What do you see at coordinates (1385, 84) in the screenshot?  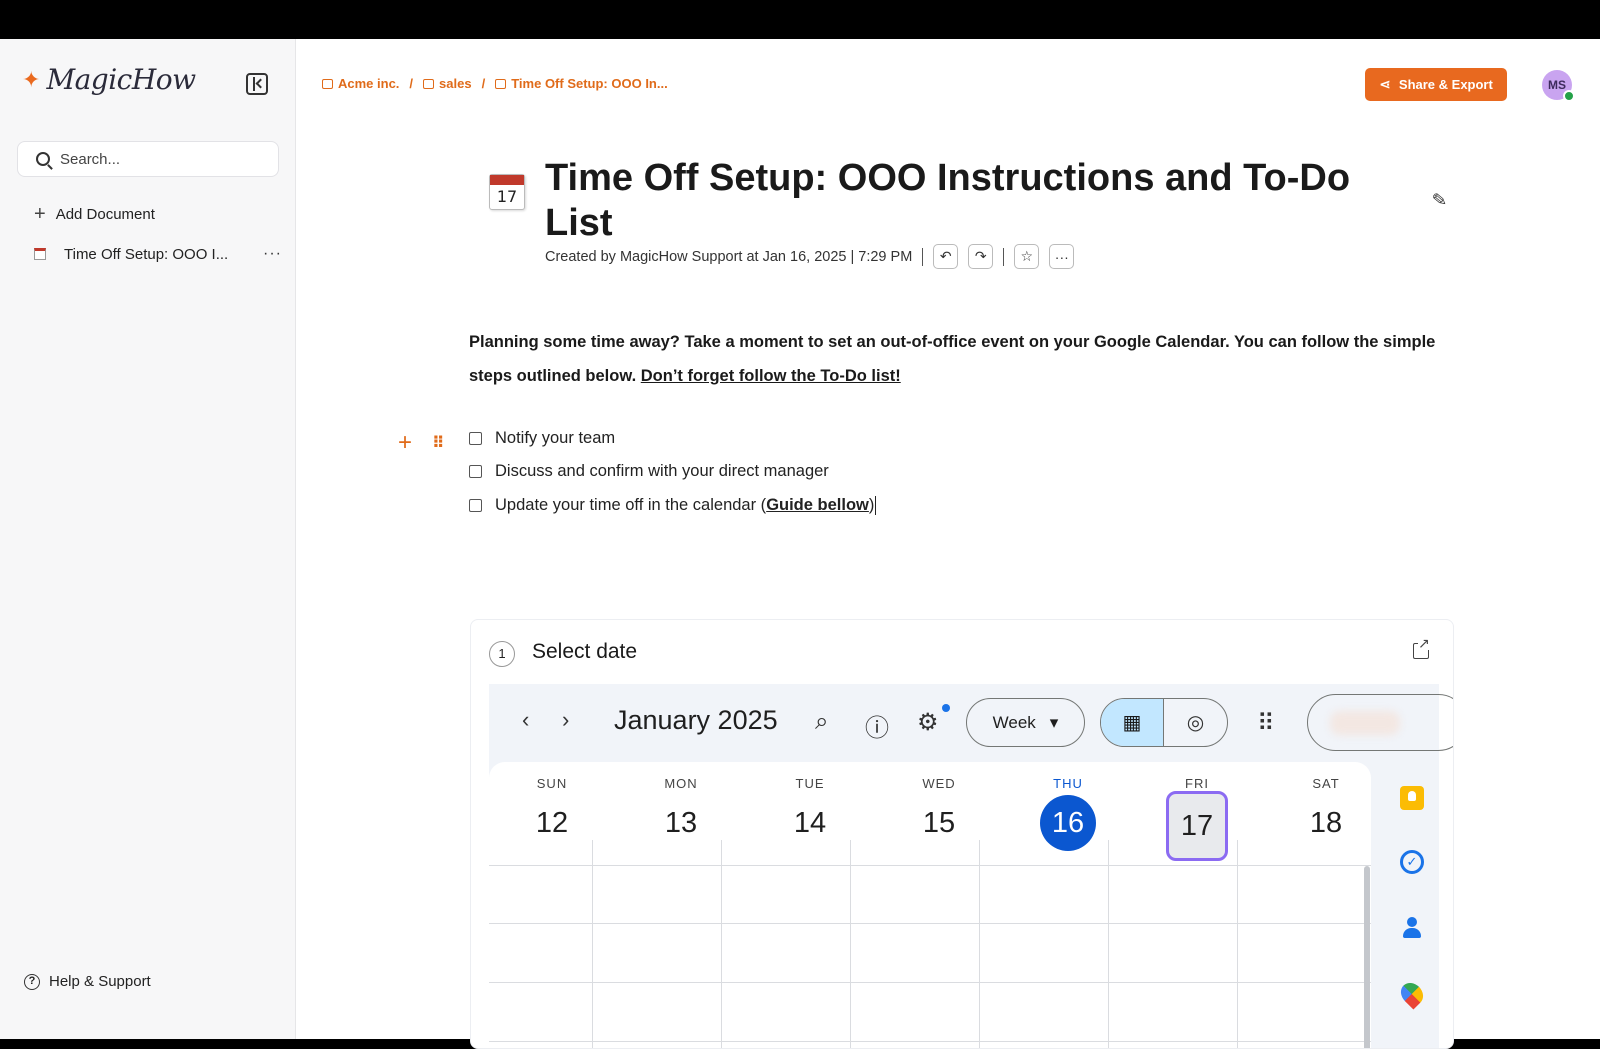 I see `share-icon: ⋖` at bounding box center [1385, 84].